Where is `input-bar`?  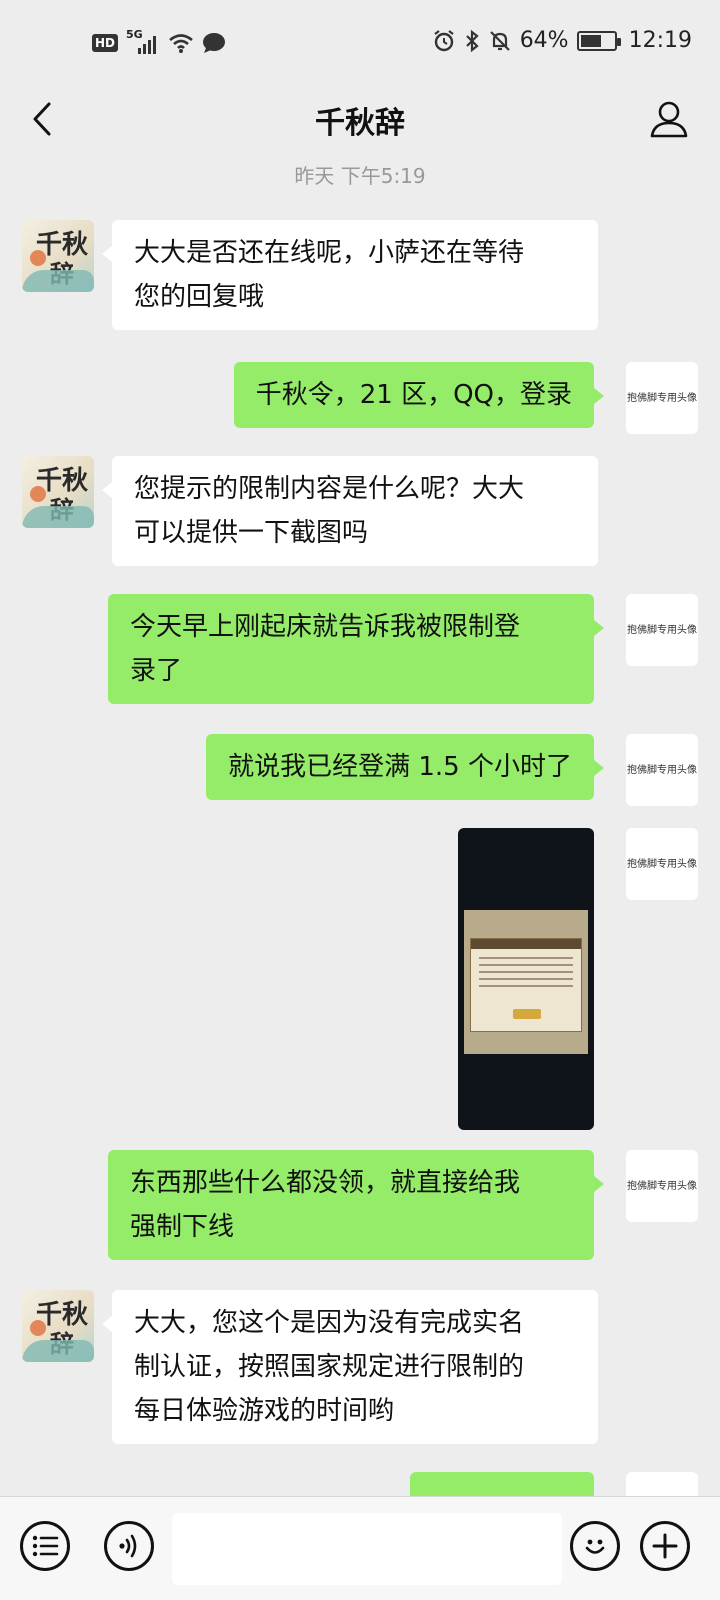
input-bar is located at coordinates (360, 1548).